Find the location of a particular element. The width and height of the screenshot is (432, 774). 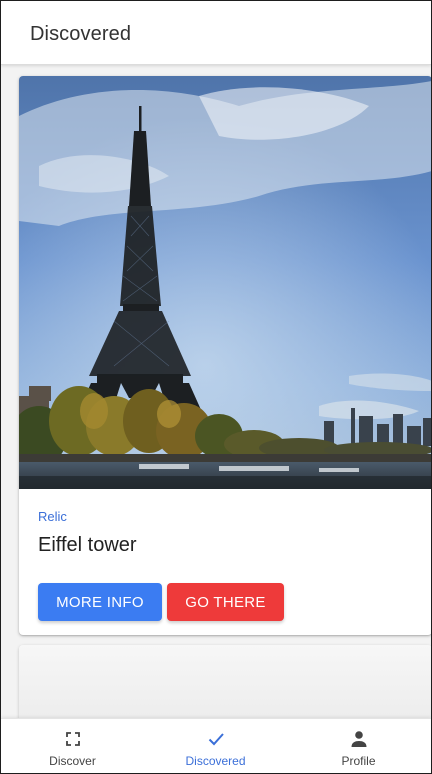

person-icon is located at coordinates (358, 739).